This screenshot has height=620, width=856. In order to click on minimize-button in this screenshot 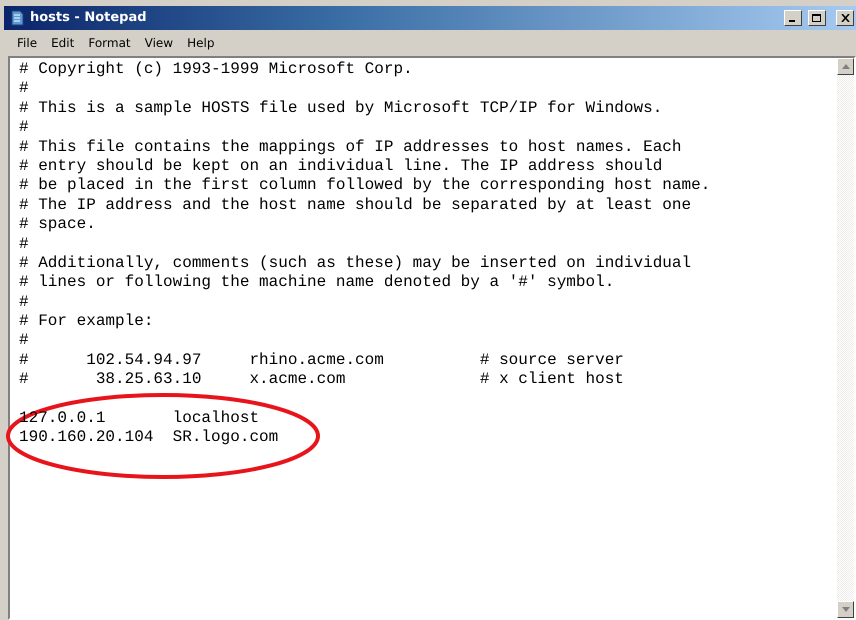, I will do `click(793, 18)`.